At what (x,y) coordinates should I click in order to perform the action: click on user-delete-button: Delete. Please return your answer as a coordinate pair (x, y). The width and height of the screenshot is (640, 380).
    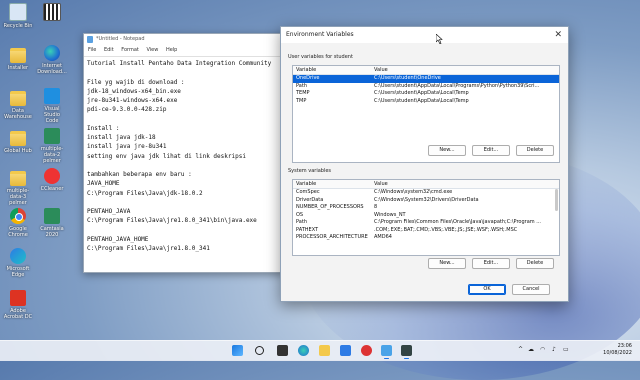
    Looking at the image, I should click on (535, 150).